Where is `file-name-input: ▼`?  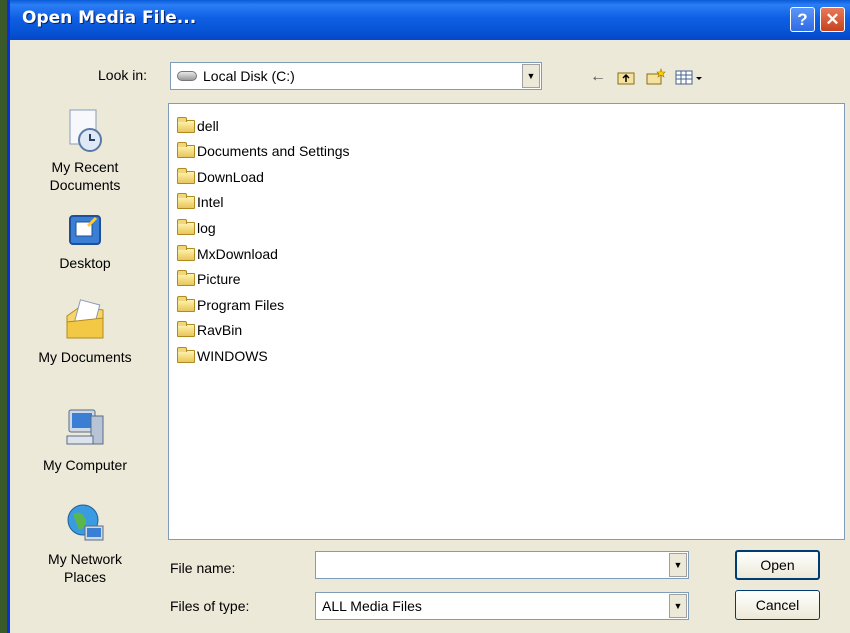
file-name-input: ▼ is located at coordinates (502, 565).